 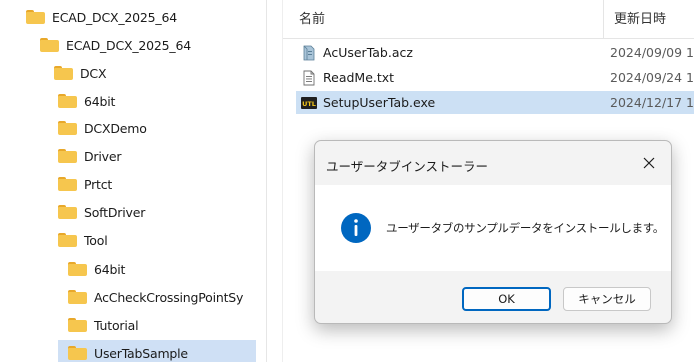 What do you see at coordinates (96, 240) in the screenshot?
I see `tree-item-label: Tool` at bounding box center [96, 240].